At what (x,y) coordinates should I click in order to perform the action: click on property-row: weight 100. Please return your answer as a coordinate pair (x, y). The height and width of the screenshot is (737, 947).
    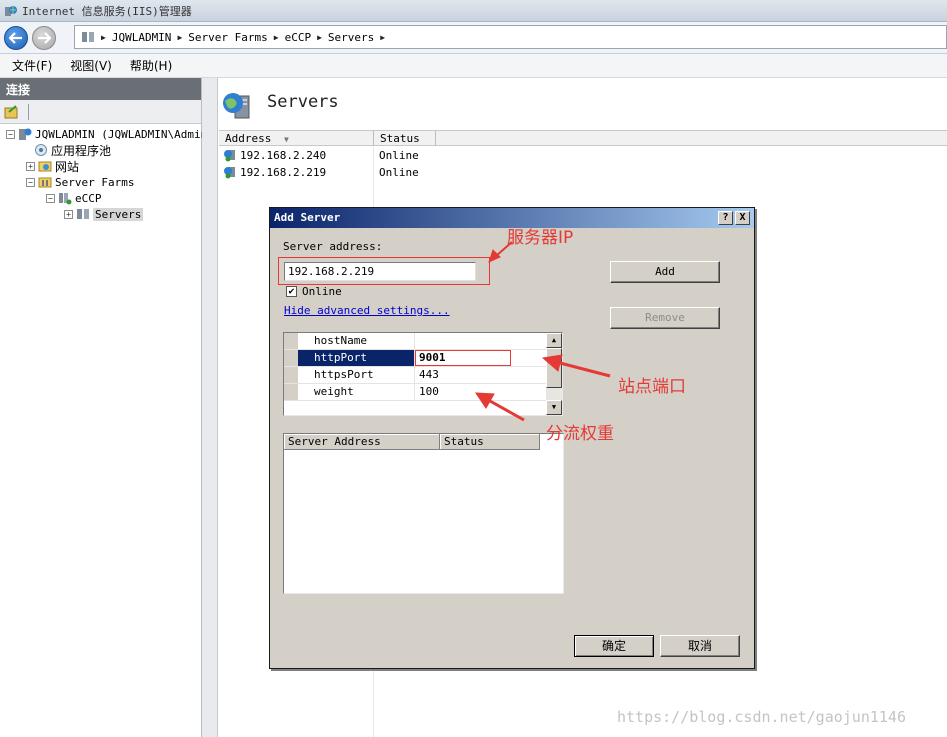
    Looking at the image, I should click on (415, 392).